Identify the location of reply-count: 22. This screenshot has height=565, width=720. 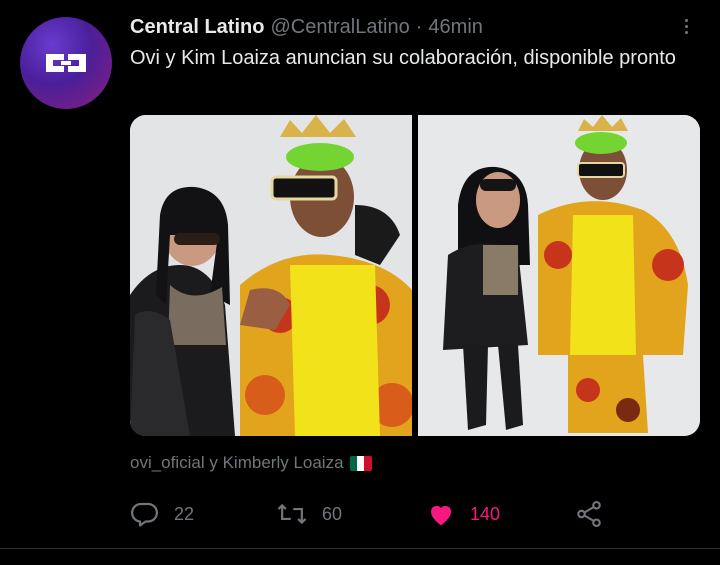
(184, 513).